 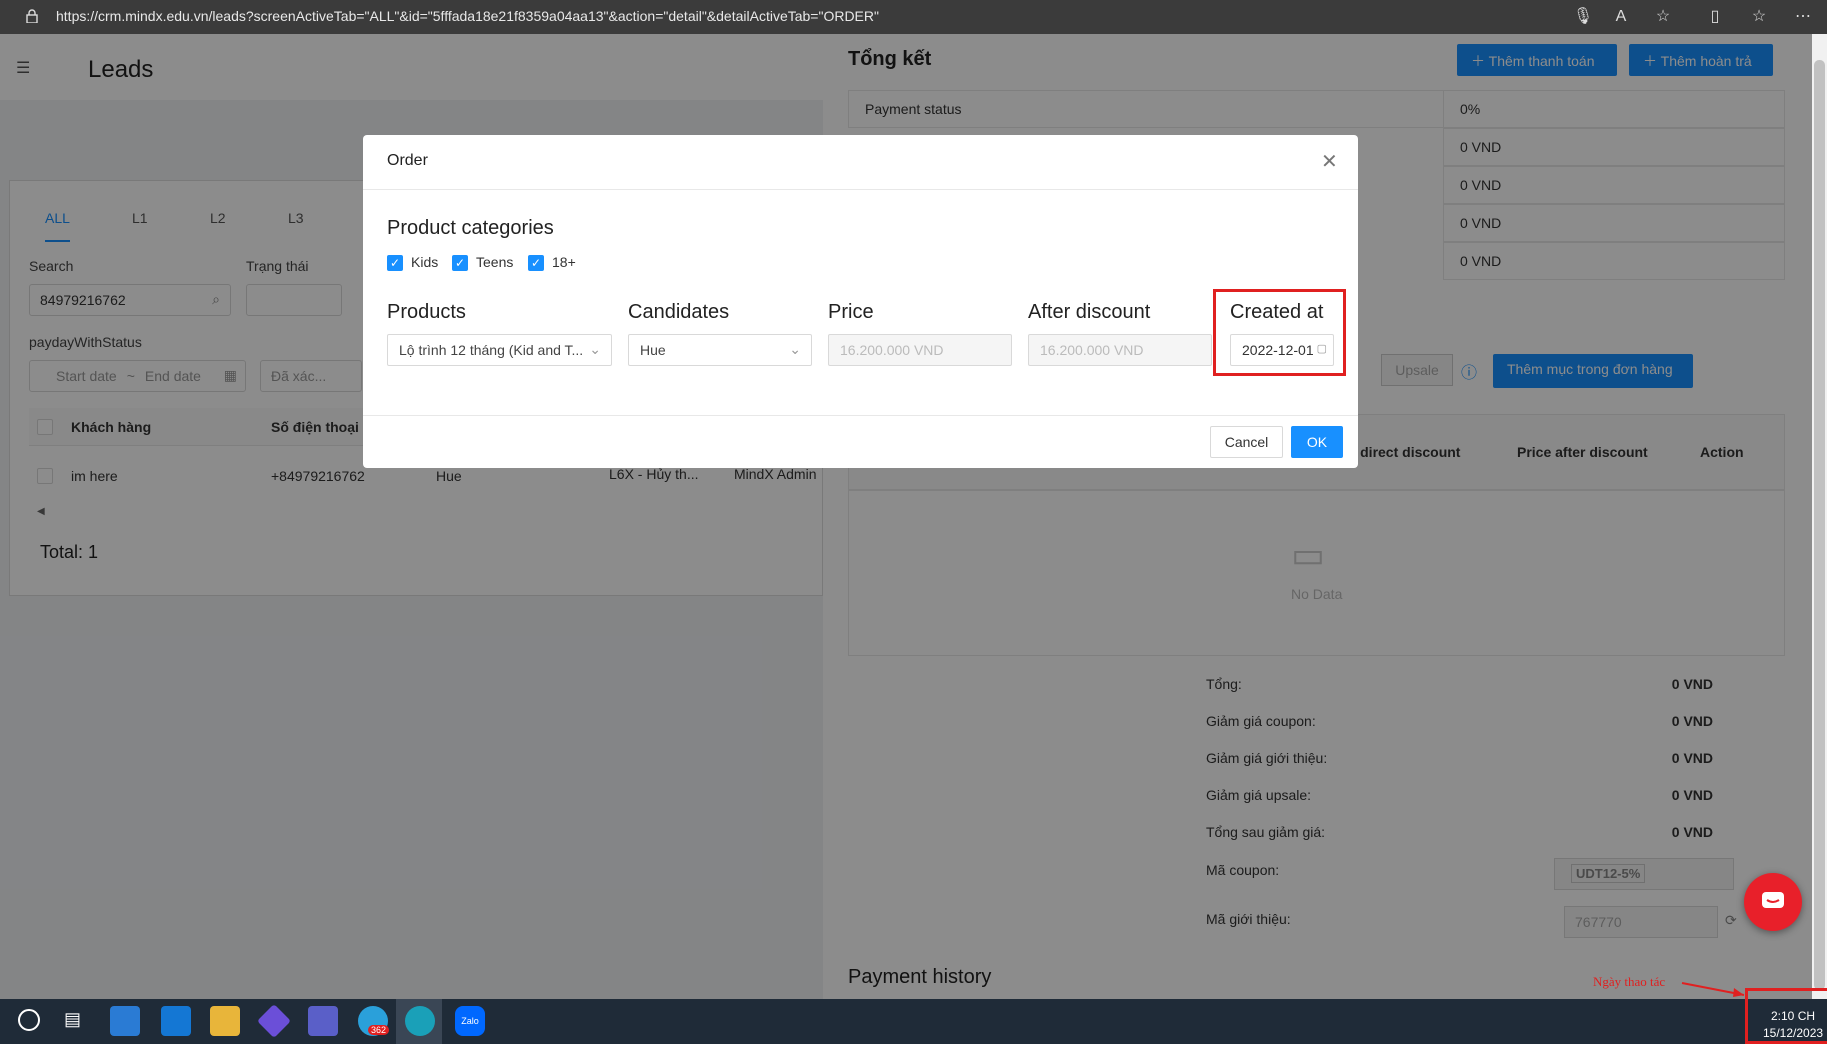 What do you see at coordinates (495, 262) in the screenshot?
I see `teens-label: Teens` at bounding box center [495, 262].